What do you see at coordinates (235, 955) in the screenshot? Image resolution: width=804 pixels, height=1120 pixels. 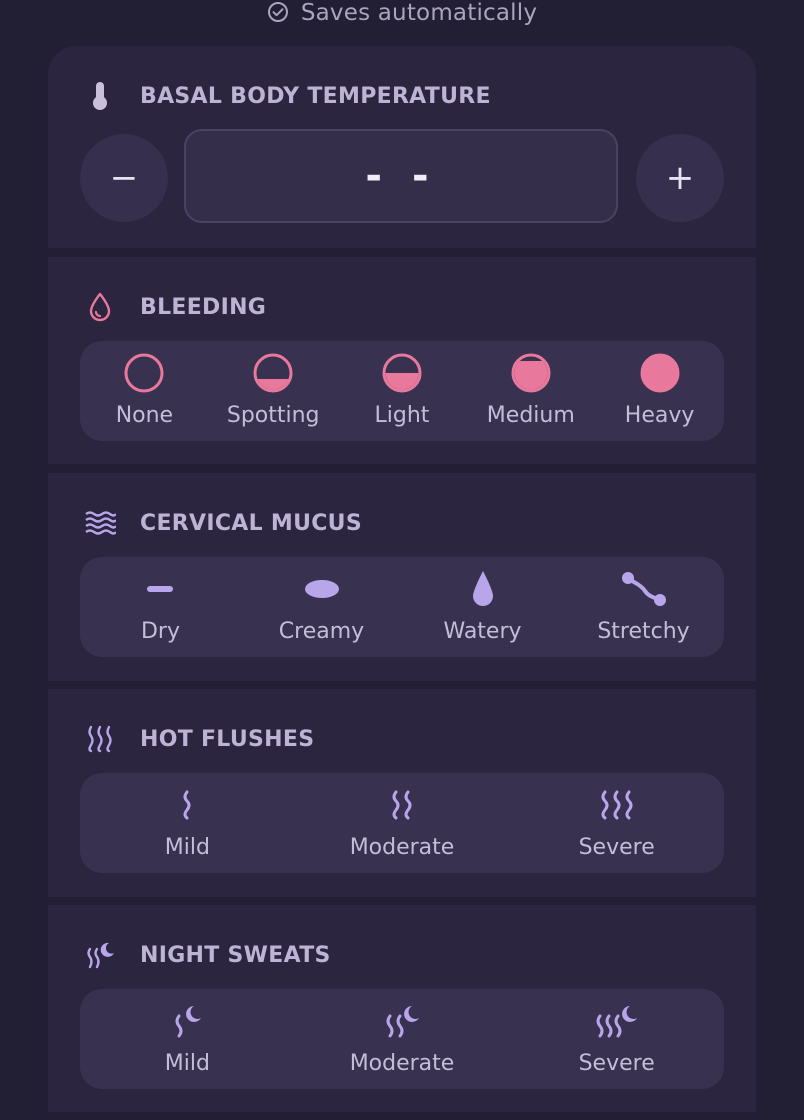 I see `night-sweats-title: NIGHT SWEATS` at bounding box center [235, 955].